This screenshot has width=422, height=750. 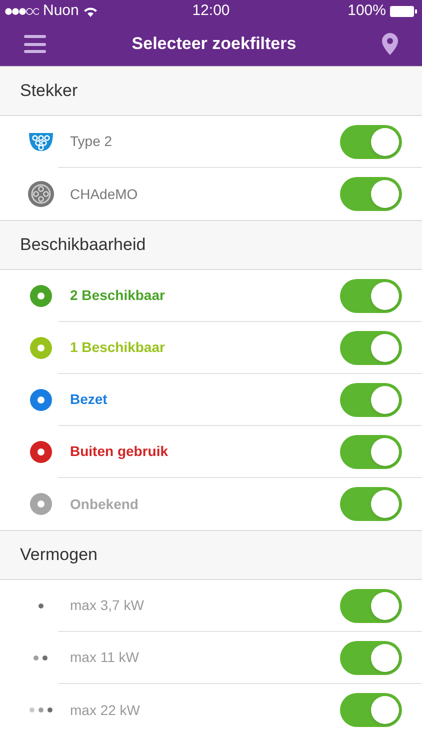 What do you see at coordinates (390, 44) in the screenshot?
I see `location-pin-button` at bounding box center [390, 44].